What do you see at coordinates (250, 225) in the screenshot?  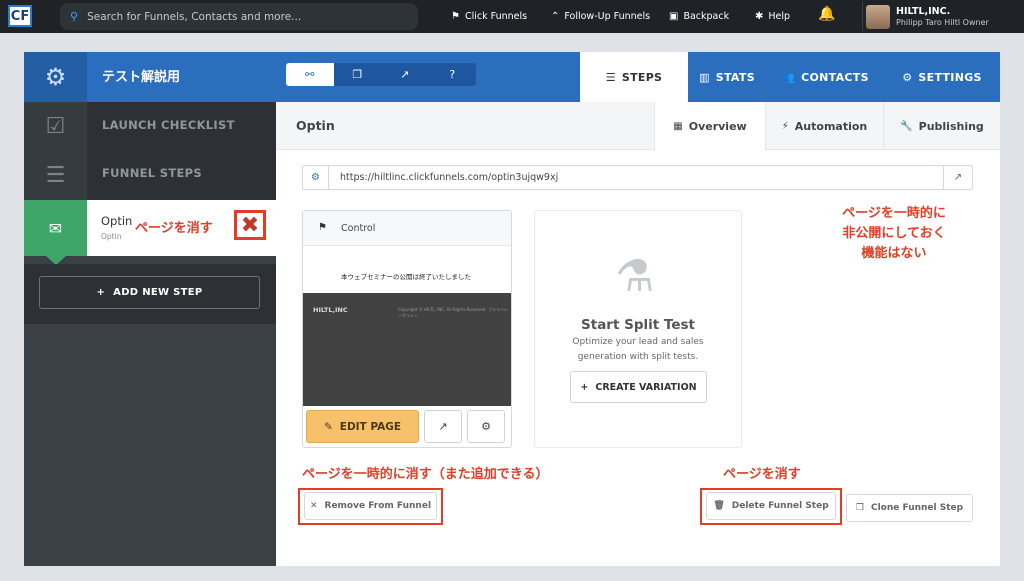 I see `annotation-x-icon: ✖` at bounding box center [250, 225].